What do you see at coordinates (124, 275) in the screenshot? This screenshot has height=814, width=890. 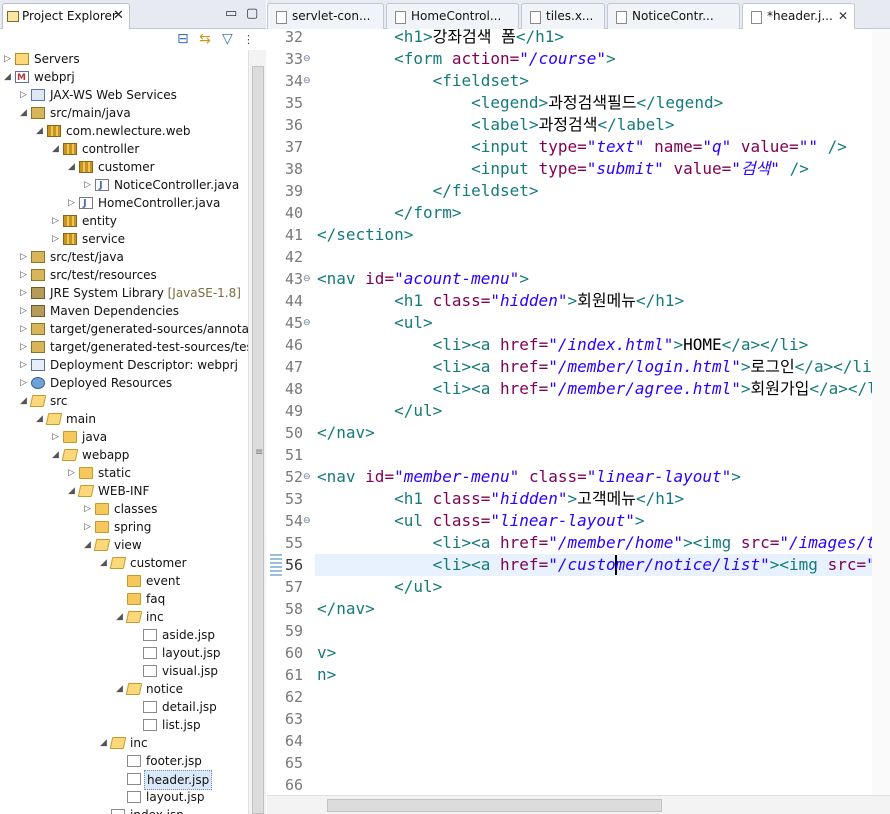 I see `tree-item: ▷ src/test/resources` at bounding box center [124, 275].